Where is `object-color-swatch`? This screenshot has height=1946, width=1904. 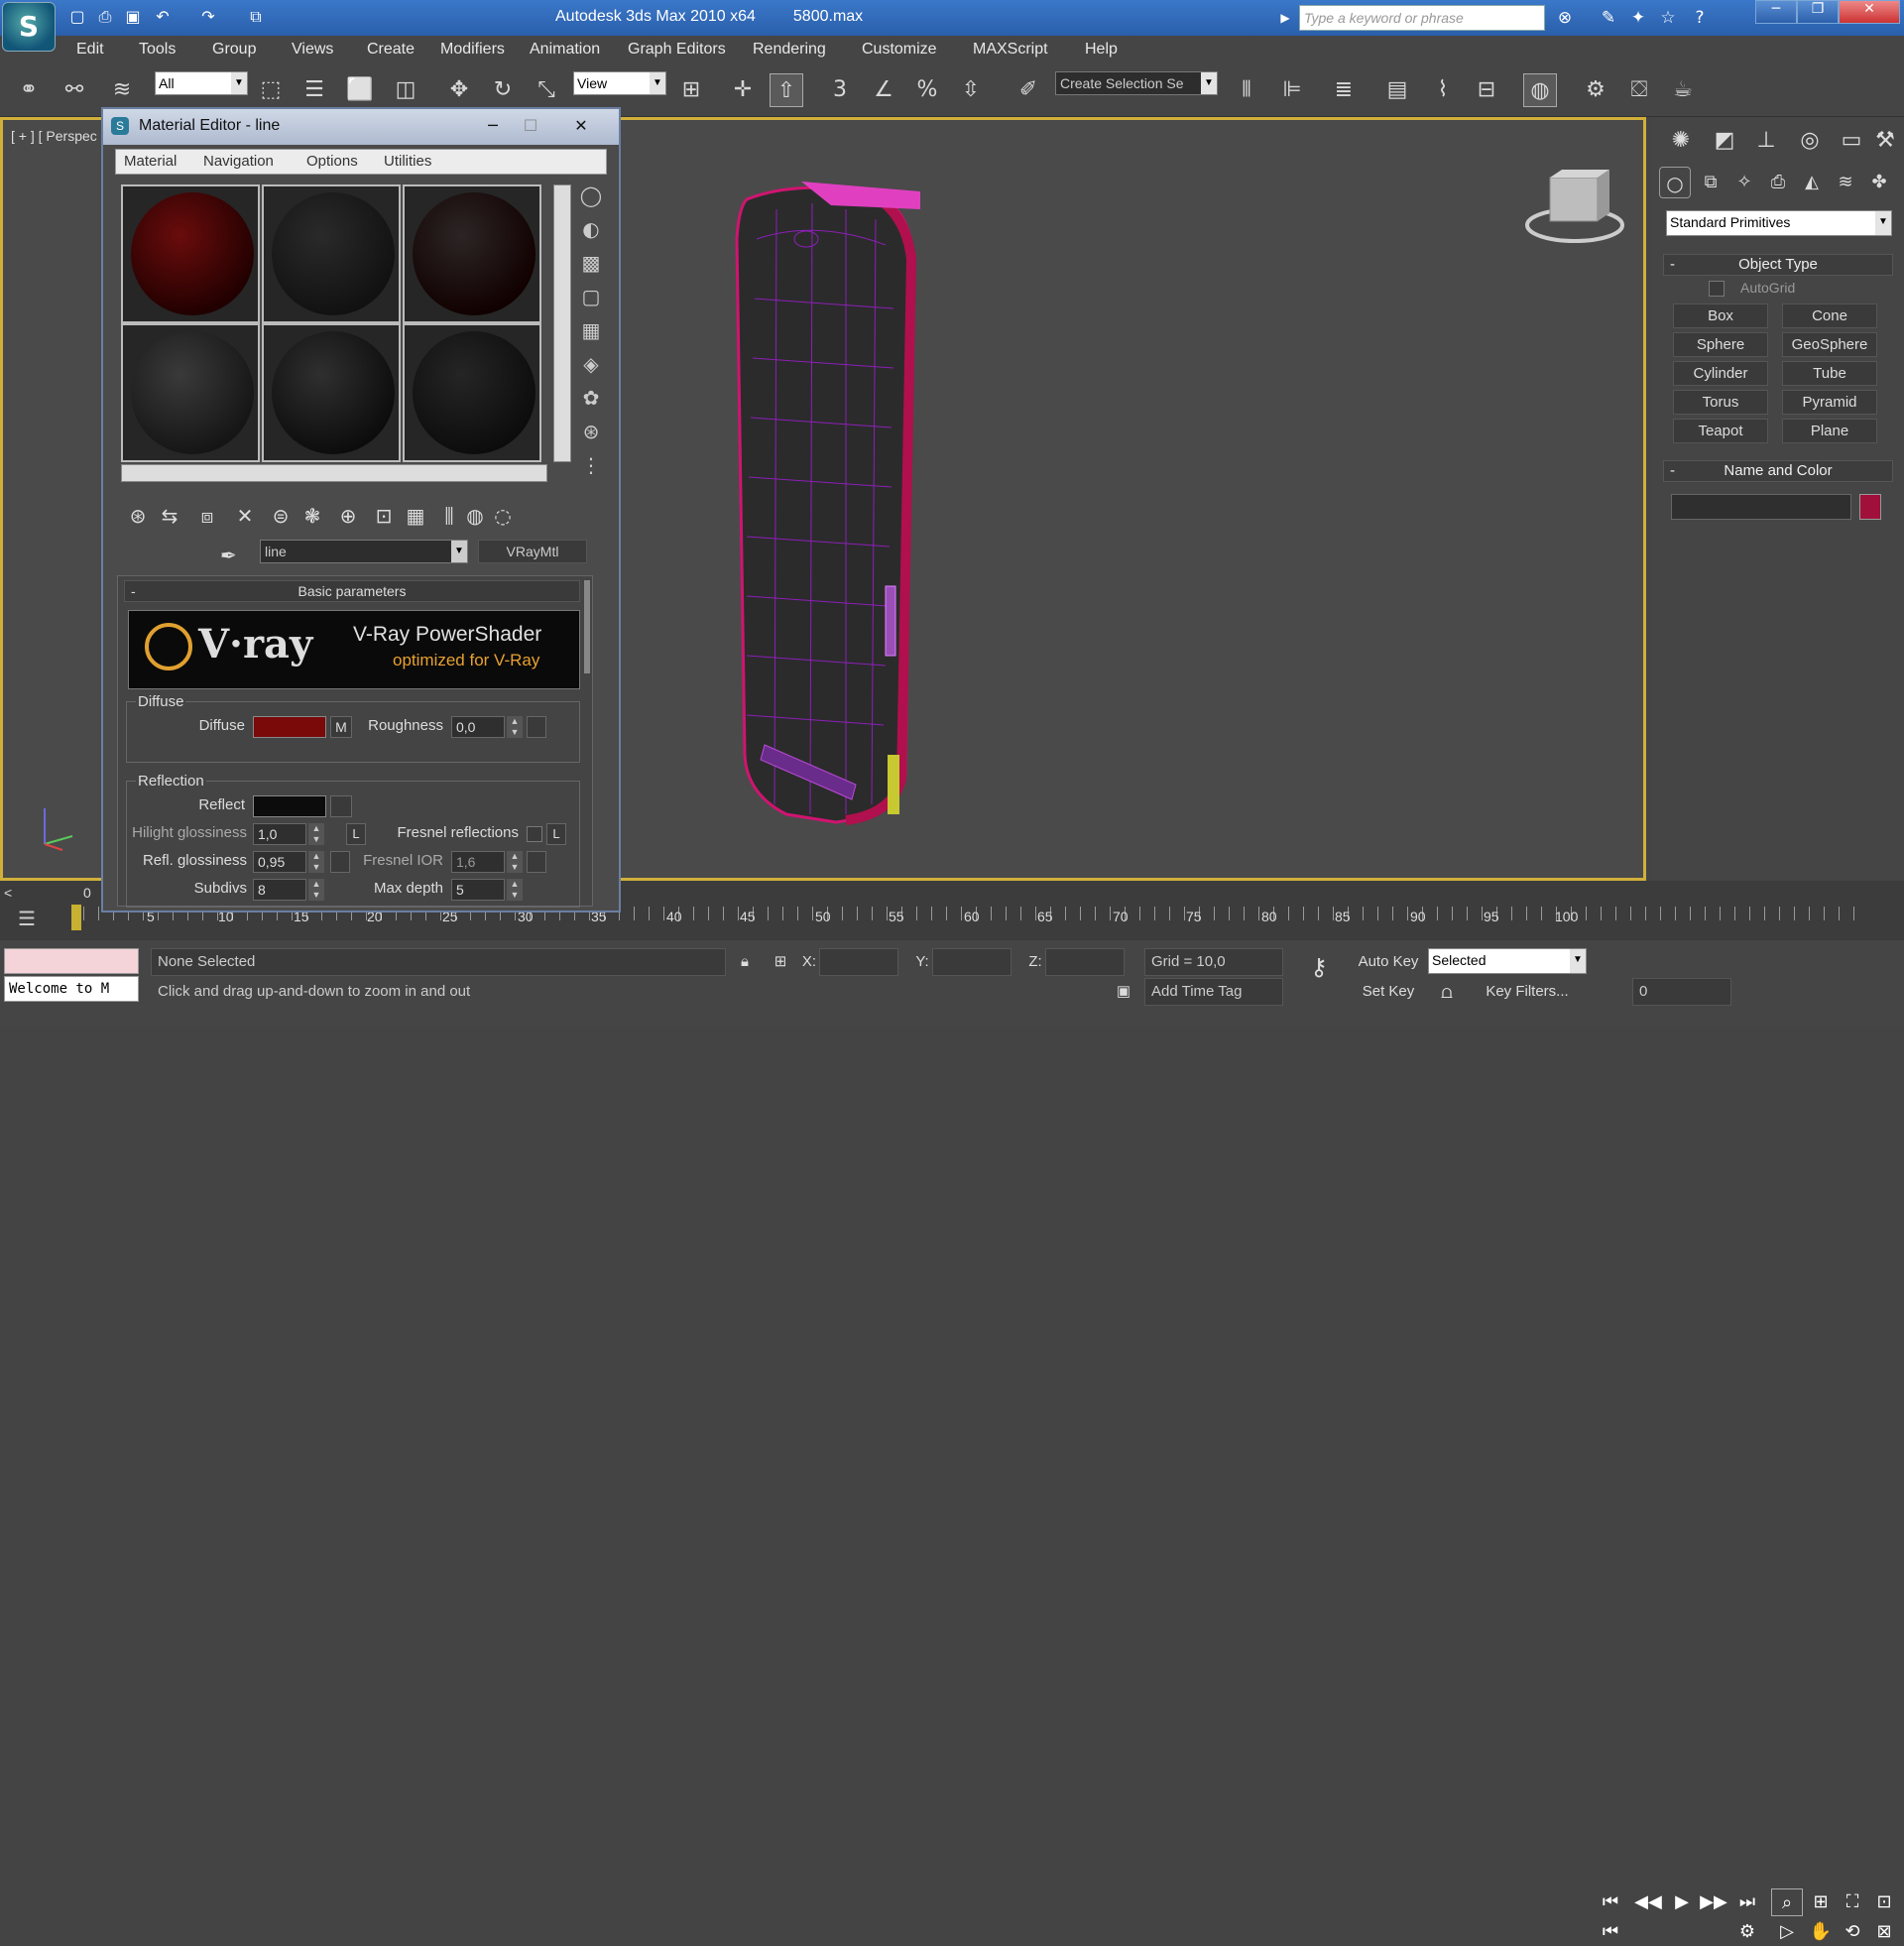
object-color-swatch is located at coordinates (1870, 507).